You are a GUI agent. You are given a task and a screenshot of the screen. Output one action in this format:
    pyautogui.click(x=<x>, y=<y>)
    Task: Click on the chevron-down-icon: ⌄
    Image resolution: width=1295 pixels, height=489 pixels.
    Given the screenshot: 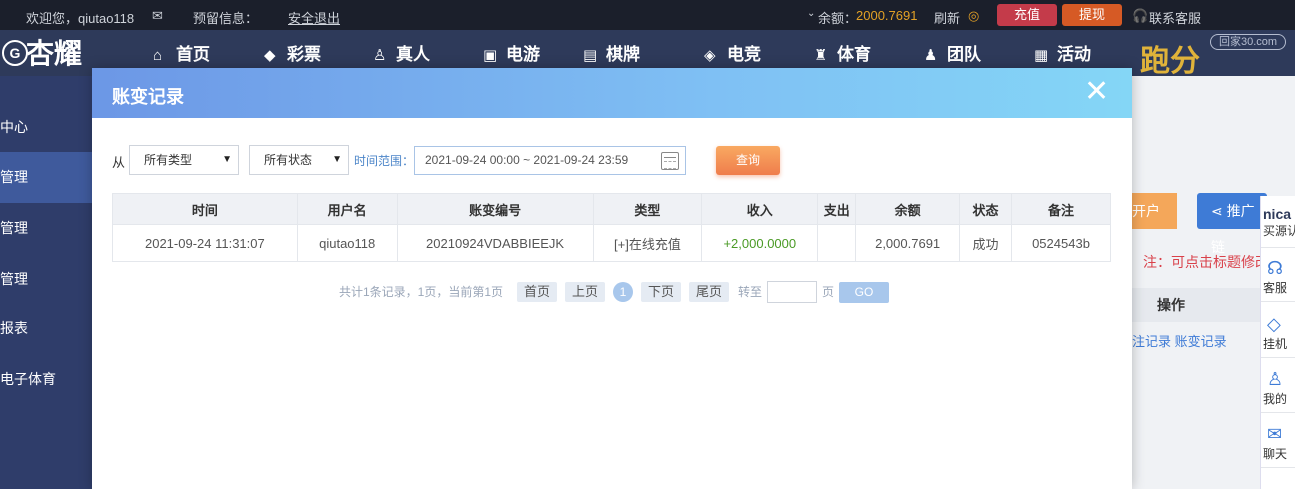 What is the action you would take?
    pyautogui.click(x=811, y=13)
    